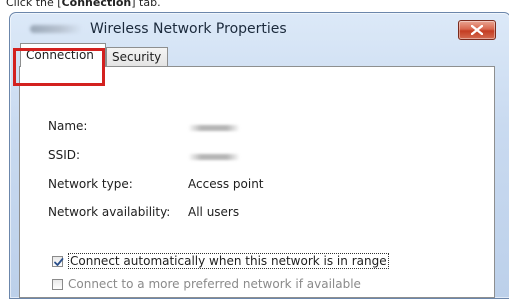 The height and width of the screenshot is (299, 509). Describe the element at coordinates (188, 29) in the screenshot. I see `window-title: Wireless Network Properties` at that location.